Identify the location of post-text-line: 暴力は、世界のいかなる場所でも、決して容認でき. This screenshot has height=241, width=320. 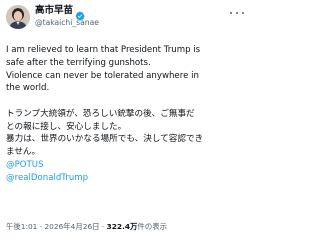
(105, 139).